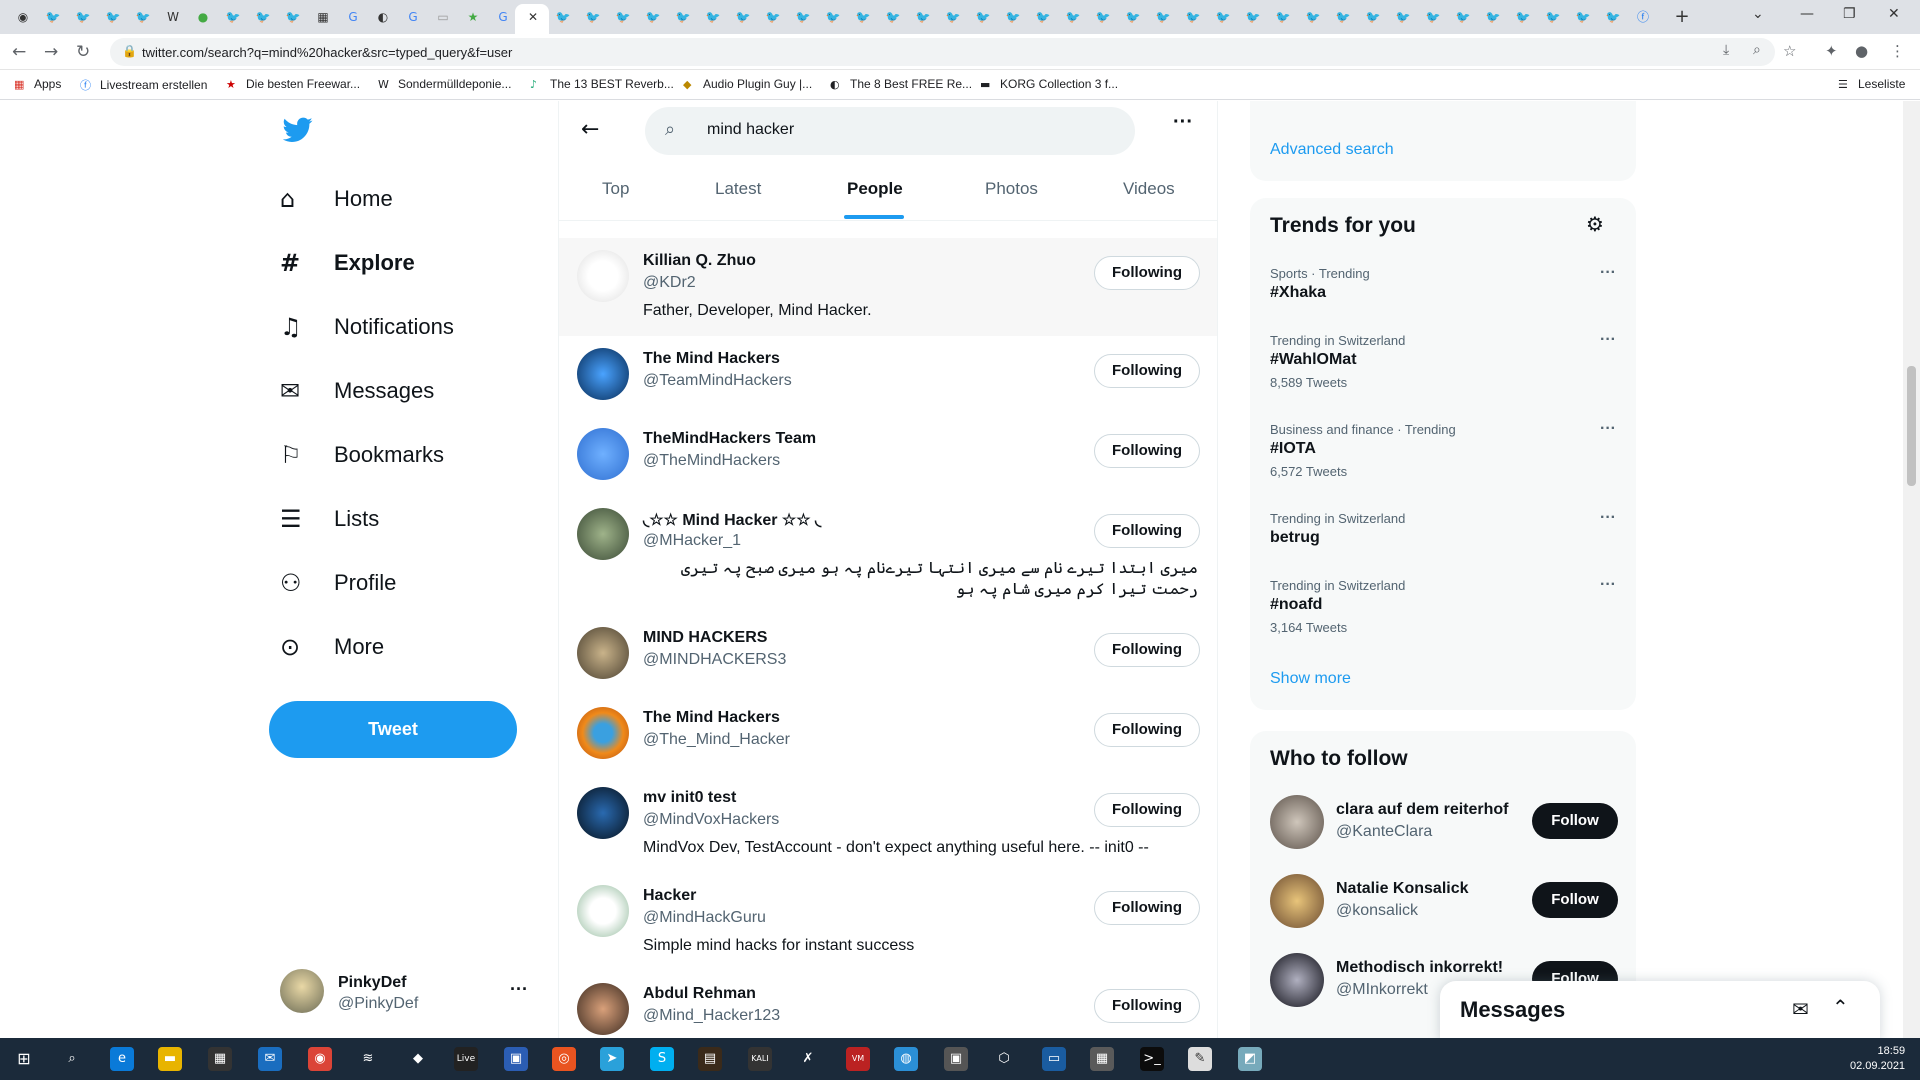 The height and width of the screenshot is (1080, 1920). I want to click on new-tab-icon: +, so click(1682, 17).